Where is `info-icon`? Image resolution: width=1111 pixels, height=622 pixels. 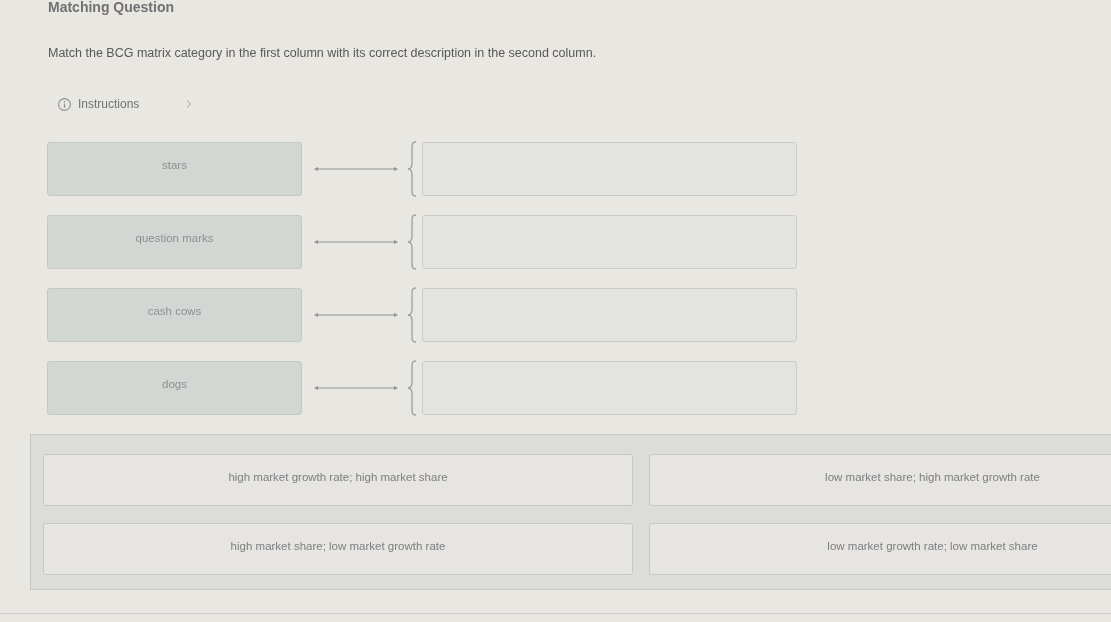
info-icon is located at coordinates (64, 104).